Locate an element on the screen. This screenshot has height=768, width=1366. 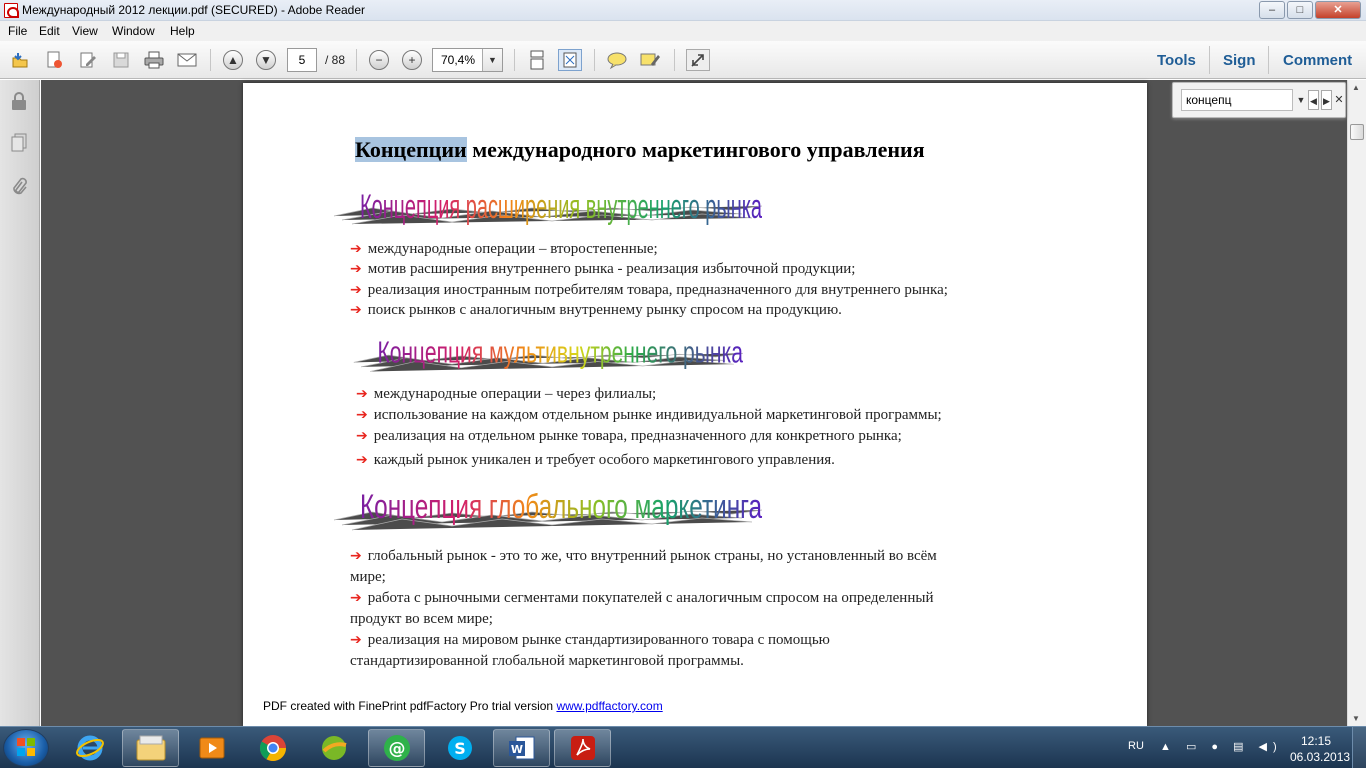
svg-text: W is located at coordinates (516, 749).